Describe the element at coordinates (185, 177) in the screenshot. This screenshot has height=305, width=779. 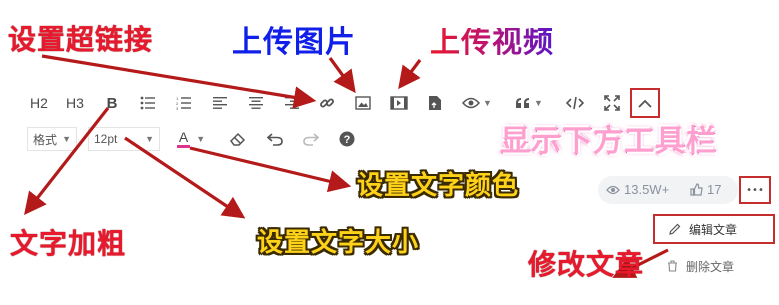
I see `arrow-to-font-size` at that location.